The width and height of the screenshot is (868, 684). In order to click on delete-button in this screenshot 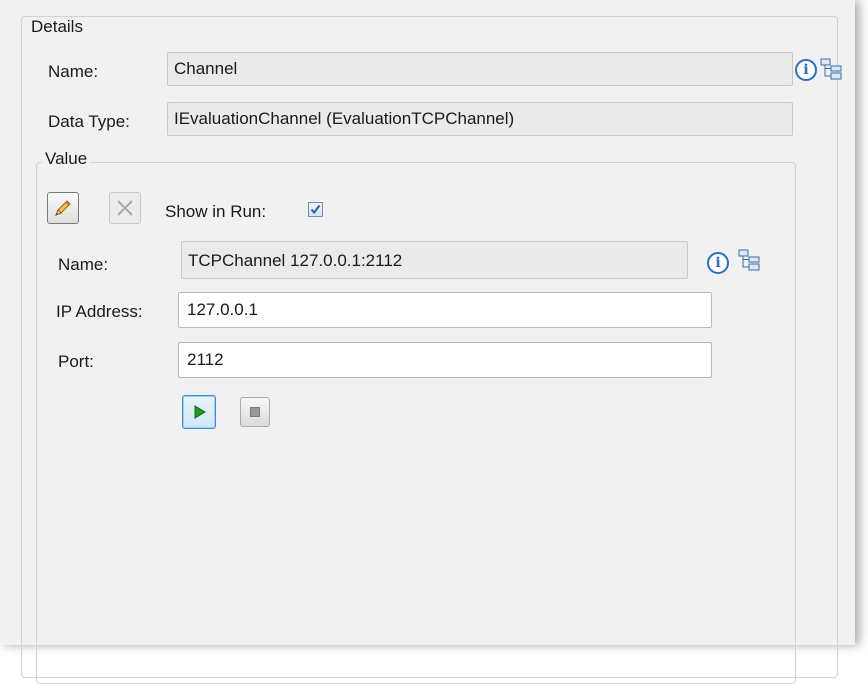, I will do `click(125, 208)`.